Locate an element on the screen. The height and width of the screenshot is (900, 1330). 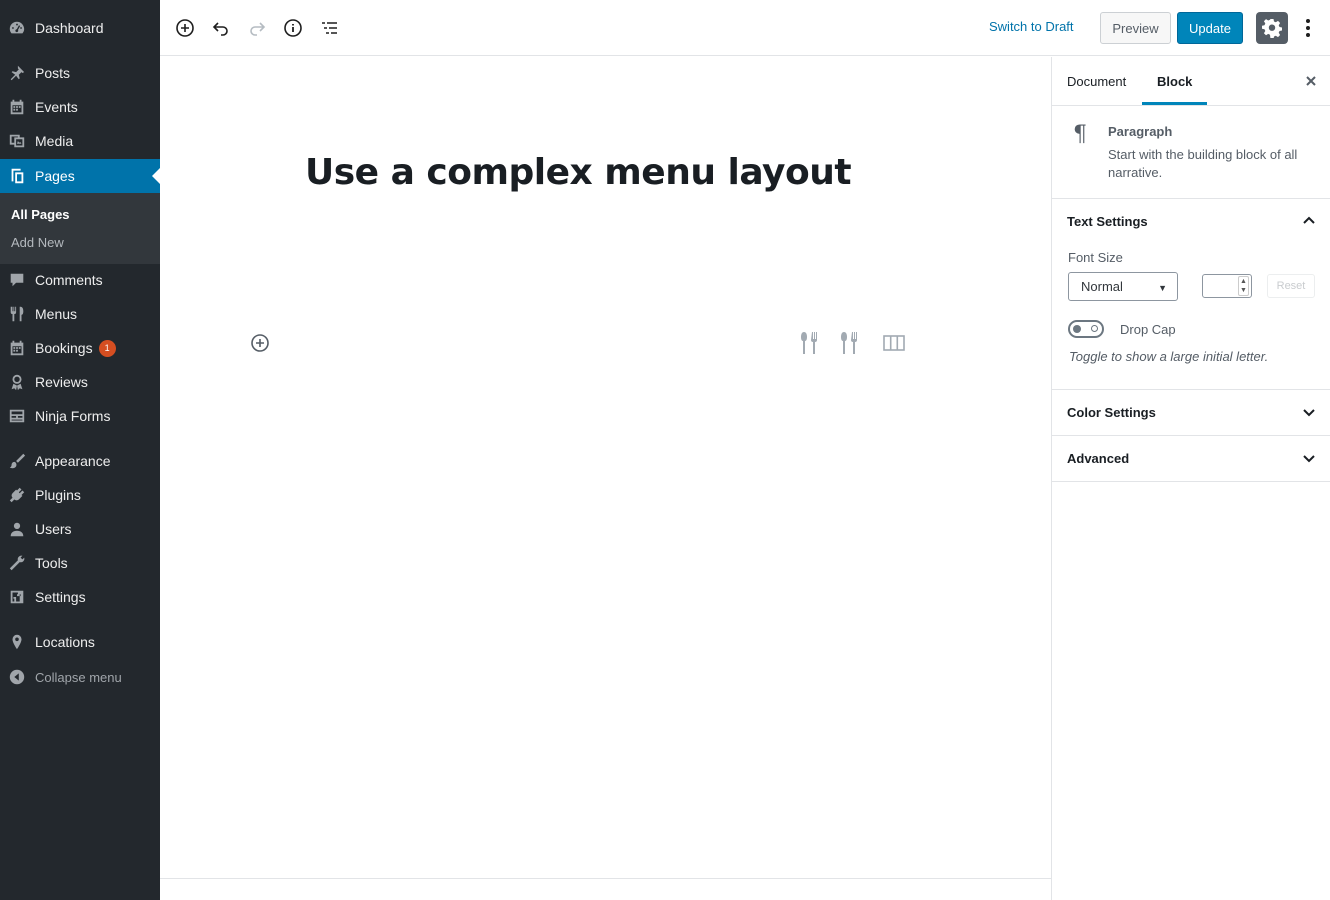
font-size-label: Font Size is located at coordinates (1095, 257).